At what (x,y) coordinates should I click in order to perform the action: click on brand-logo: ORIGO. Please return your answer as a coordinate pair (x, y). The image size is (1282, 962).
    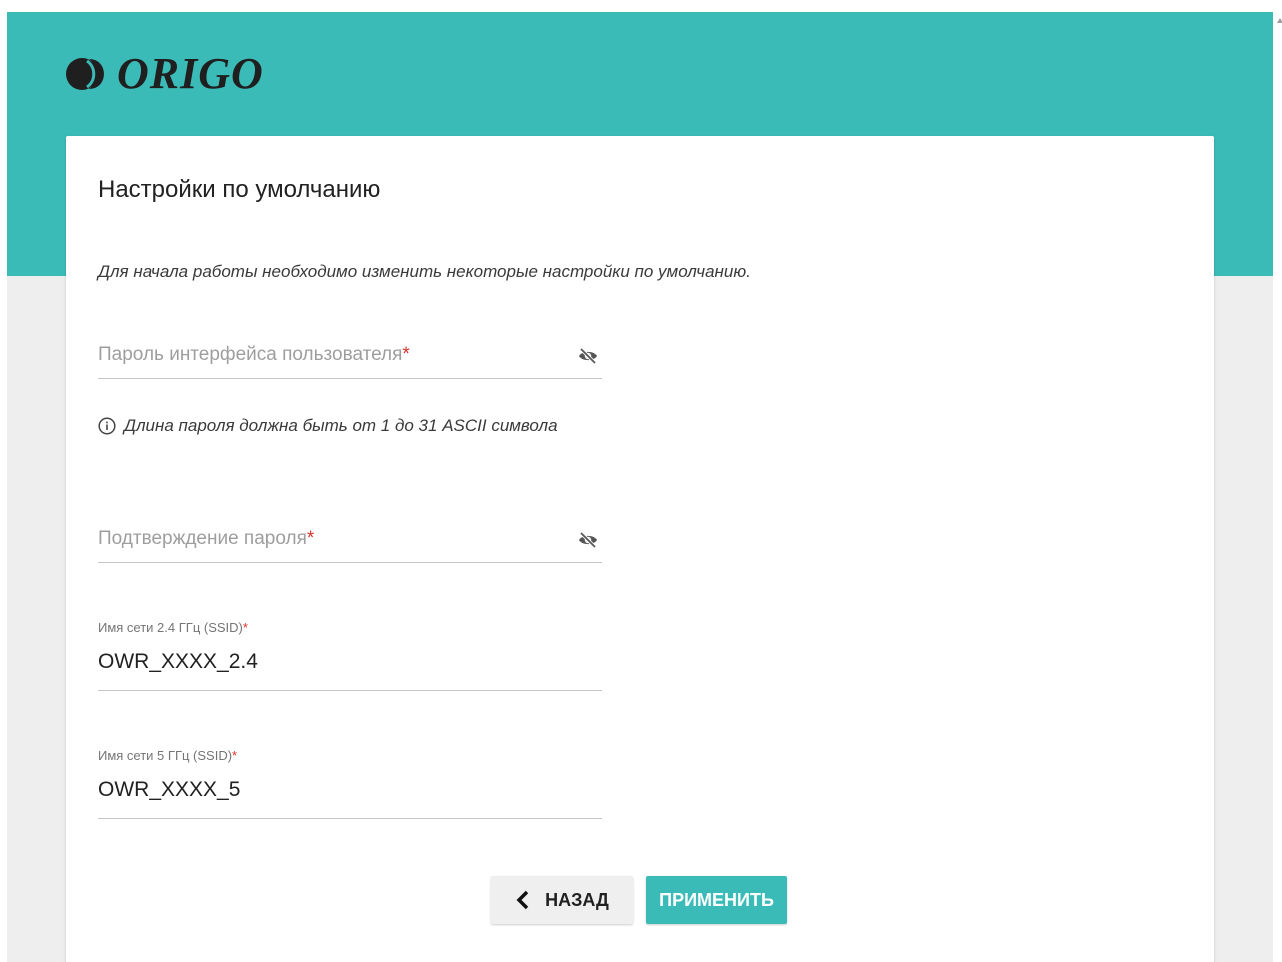
    Looking at the image, I should click on (164, 74).